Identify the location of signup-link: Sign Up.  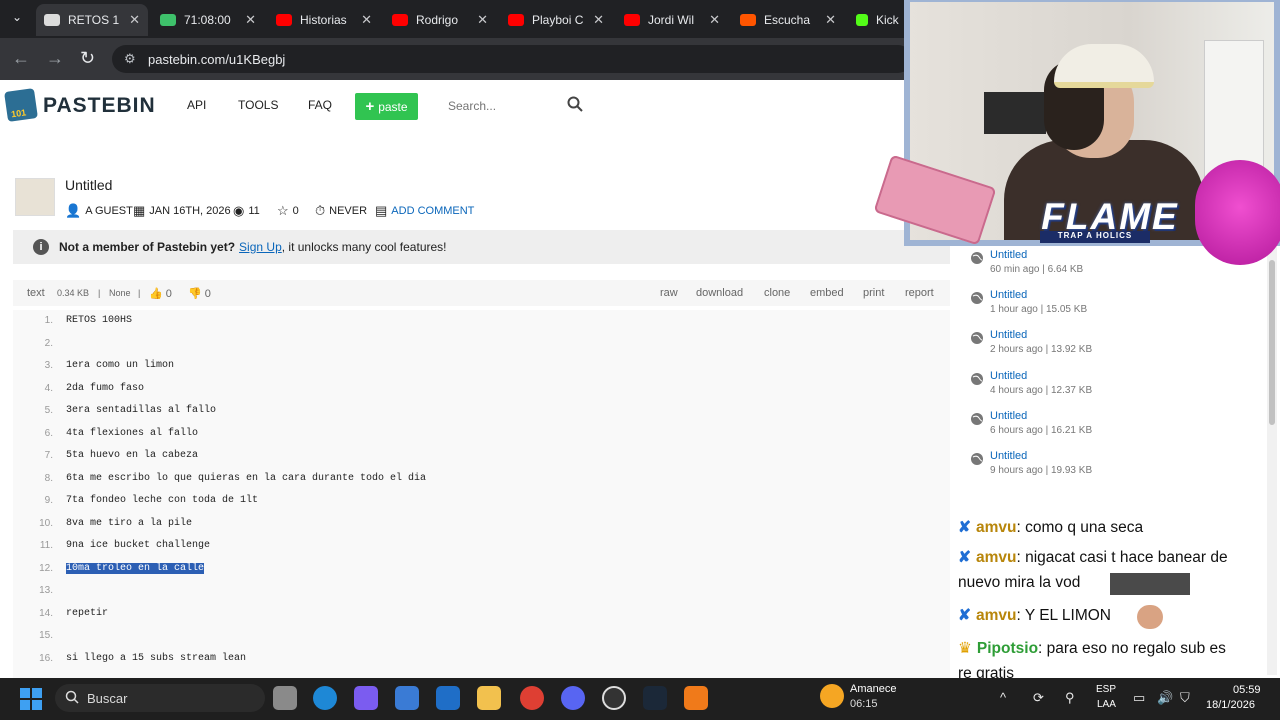
(260, 247).